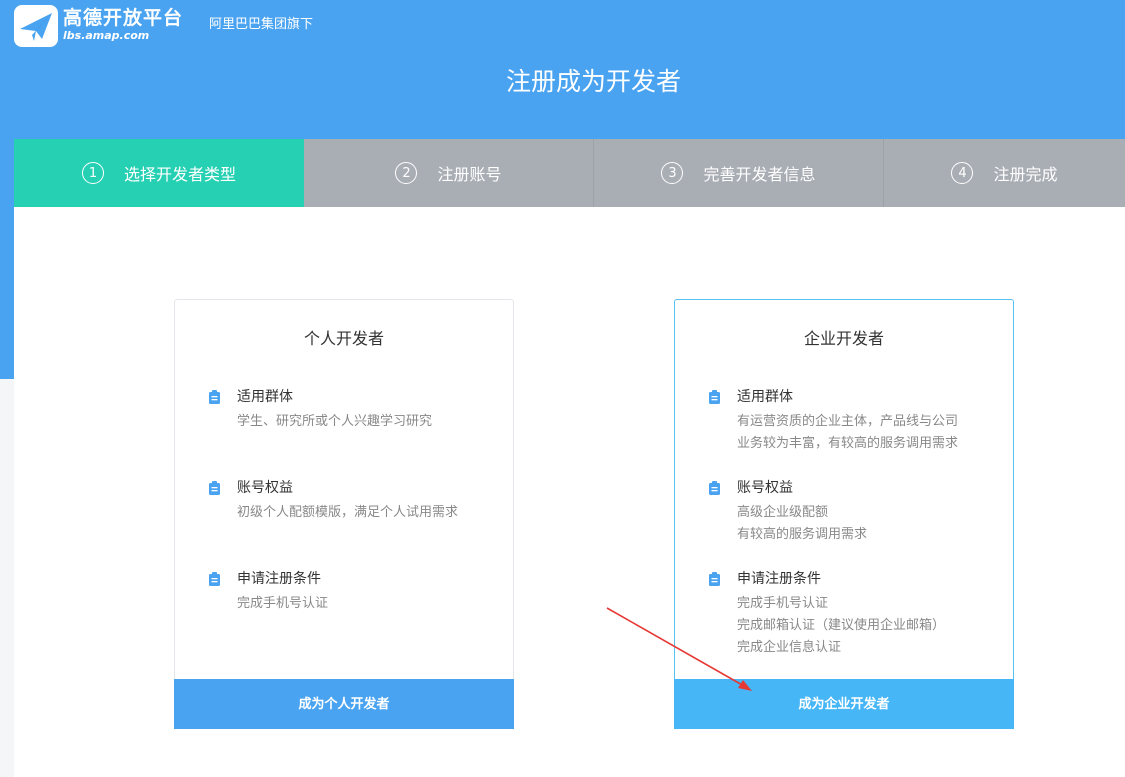 Image resolution: width=1125 pixels, height=777 pixels. I want to click on section-audience: 适用群体 有运营资质的企业主体，产品线与公司 业务较为丰富，有较高的服务调用需求, so click(854, 421).